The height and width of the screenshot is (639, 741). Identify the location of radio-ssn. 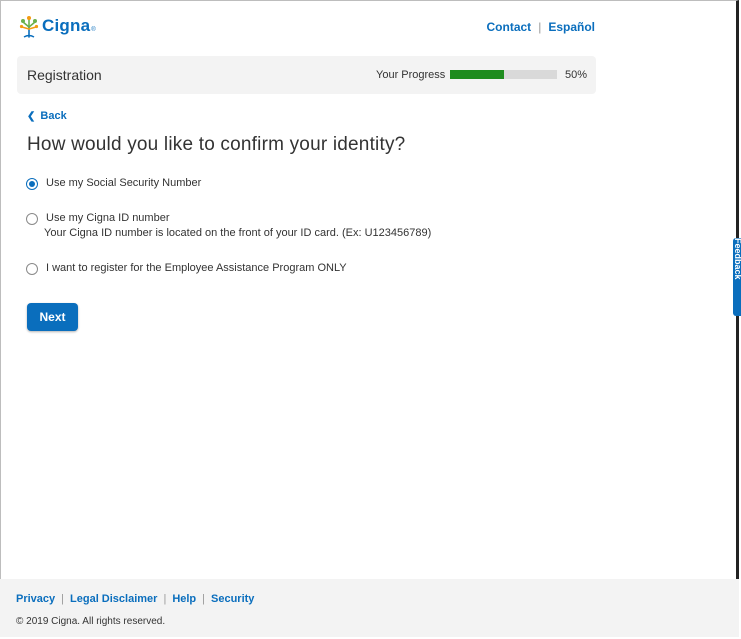
(32, 184).